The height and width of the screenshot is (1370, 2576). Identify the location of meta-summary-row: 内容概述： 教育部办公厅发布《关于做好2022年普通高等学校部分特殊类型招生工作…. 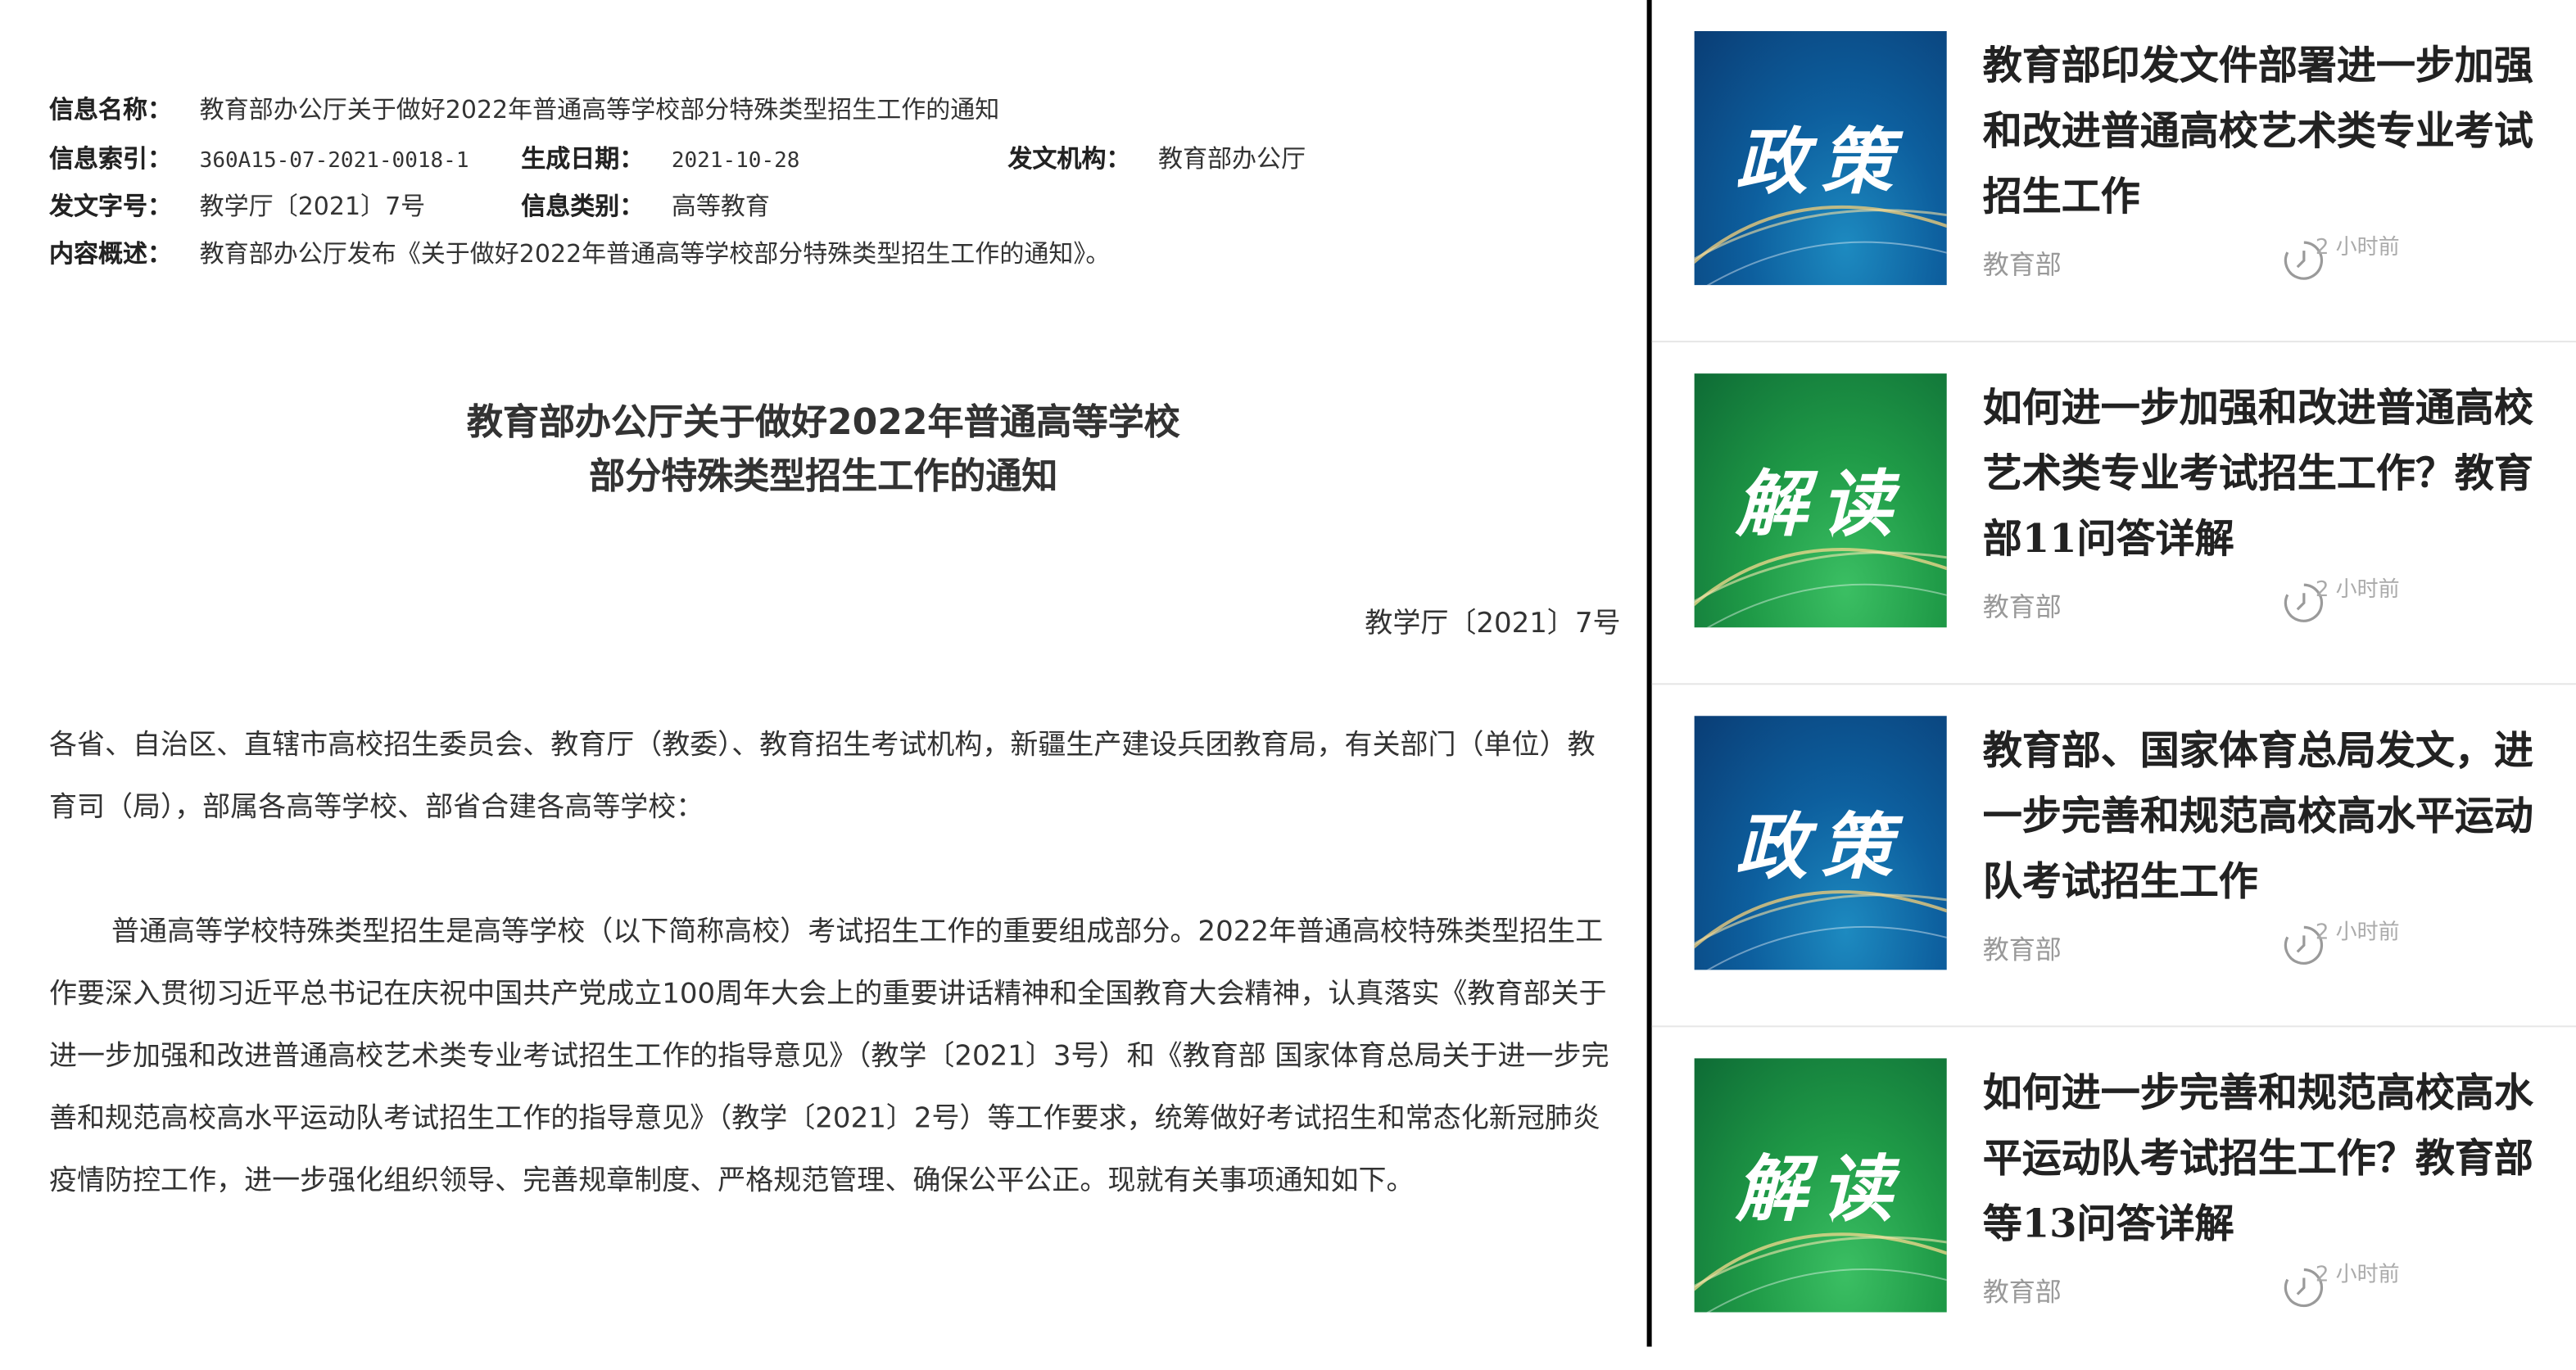
(579, 254).